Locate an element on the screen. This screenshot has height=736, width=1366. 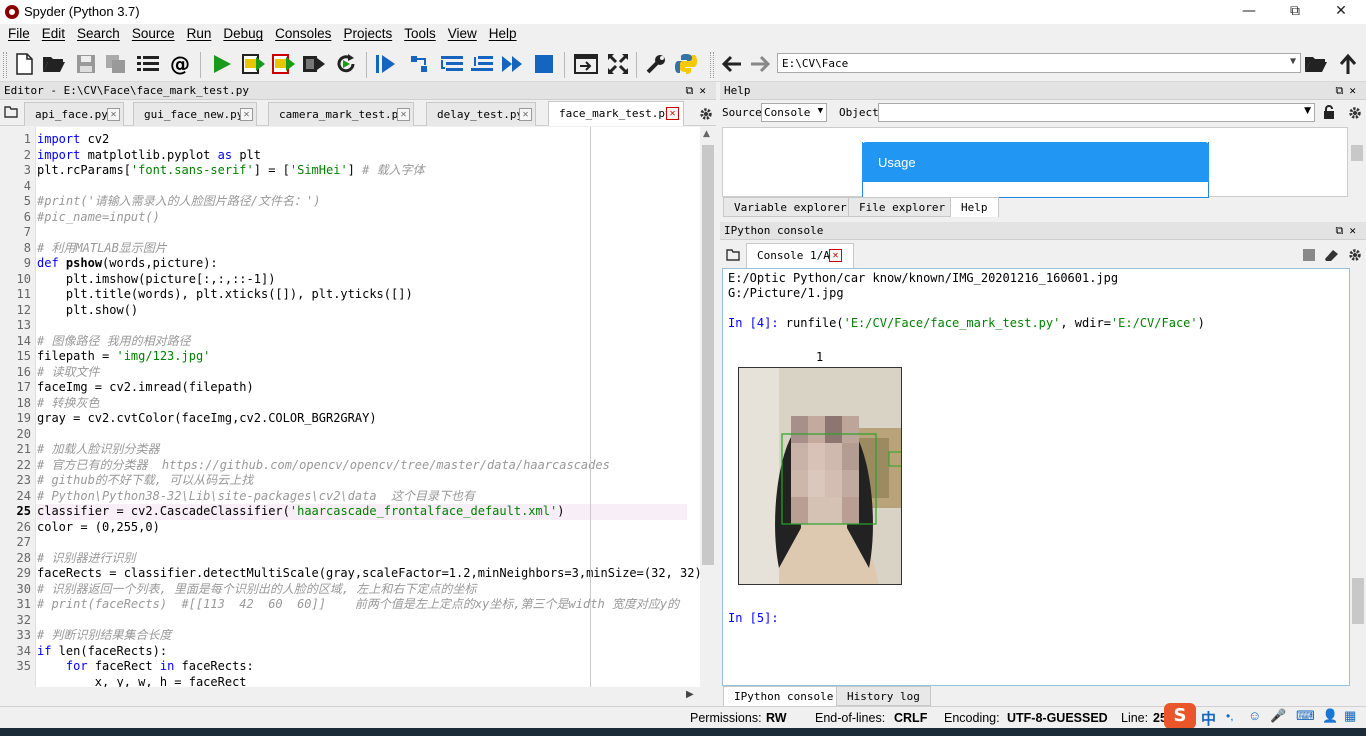
menu-tools: Tools is located at coordinates (420, 35).